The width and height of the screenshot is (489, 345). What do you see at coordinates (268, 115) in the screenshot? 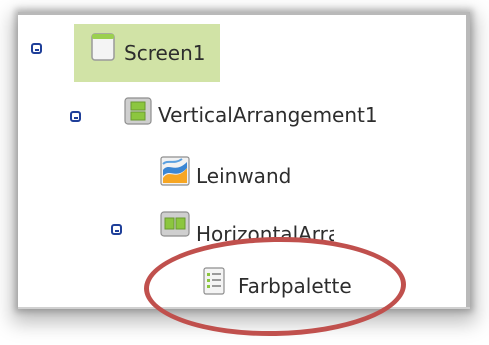
I see `tree-node-label: VerticalArrangement1` at bounding box center [268, 115].